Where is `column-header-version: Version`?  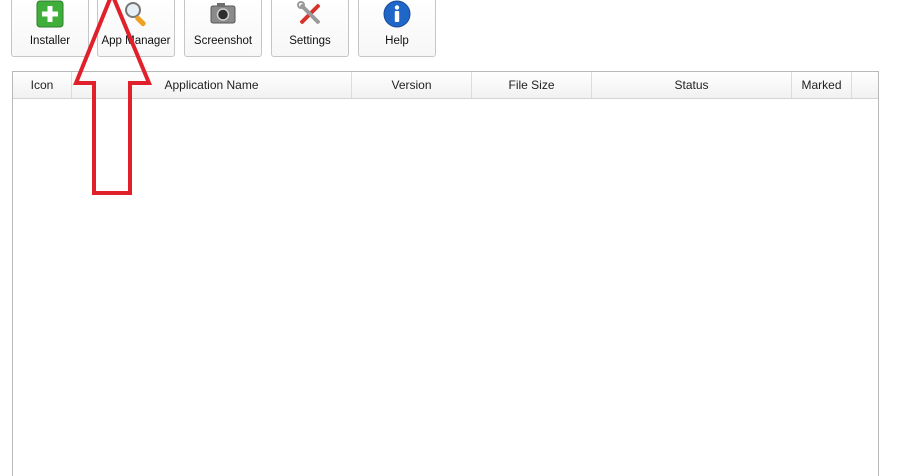
column-header-version: Version is located at coordinates (412, 85).